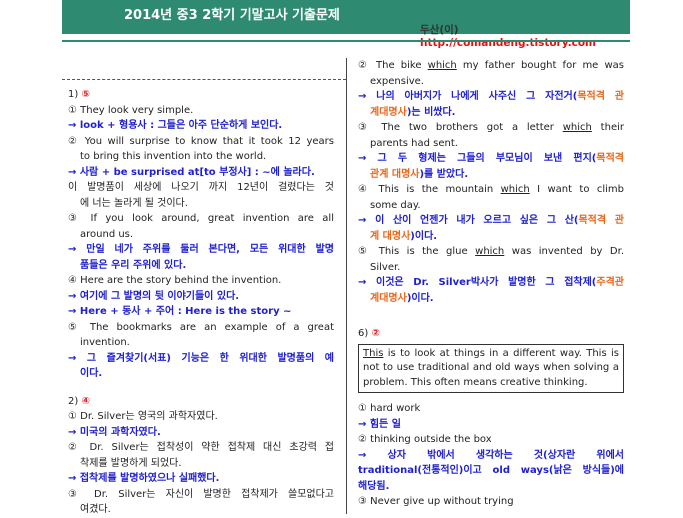 The image size is (683, 518). What do you see at coordinates (525, 35) in the screenshot?
I see `header-credit: 두산(이) http://comandeng.tistory.com` at bounding box center [525, 35].